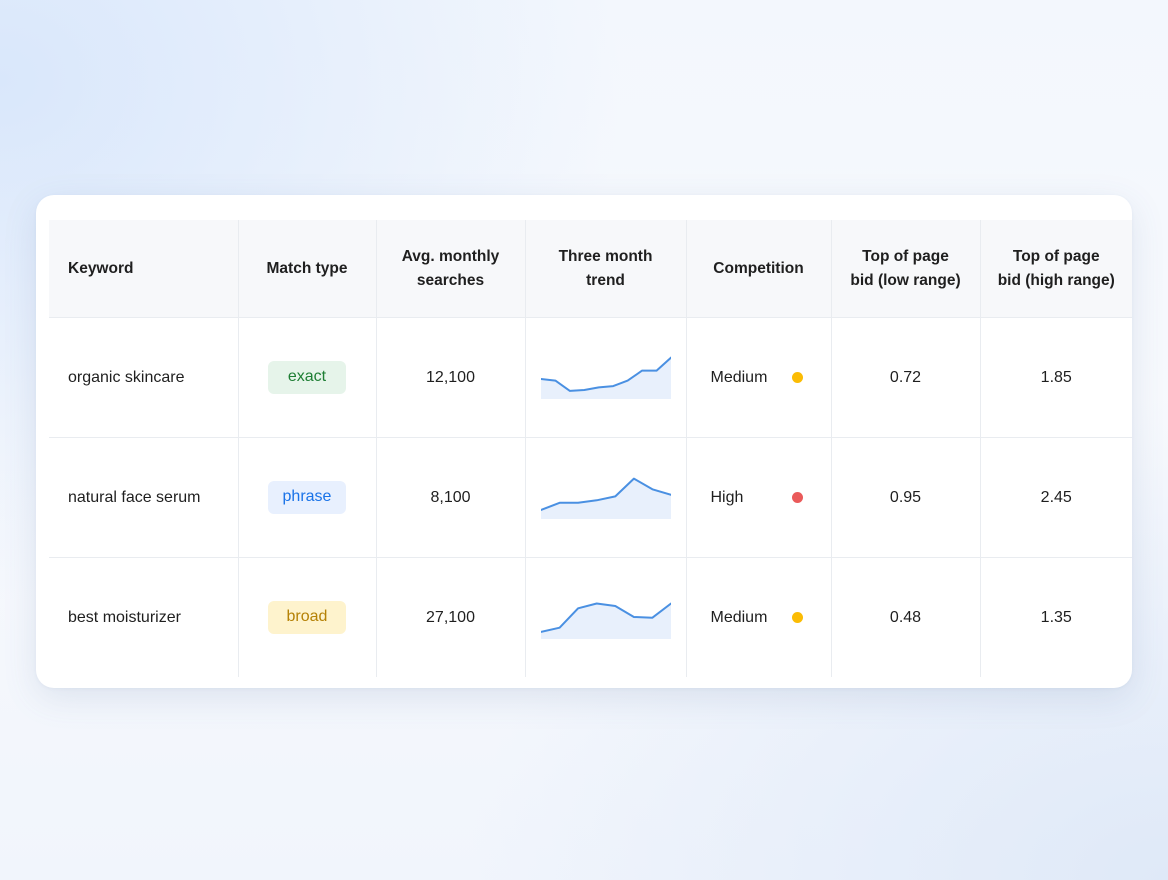 This screenshot has width=1168, height=880. What do you see at coordinates (451, 497) in the screenshot?
I see `searches-cell: 8,100` at bounding box center [451, 497].